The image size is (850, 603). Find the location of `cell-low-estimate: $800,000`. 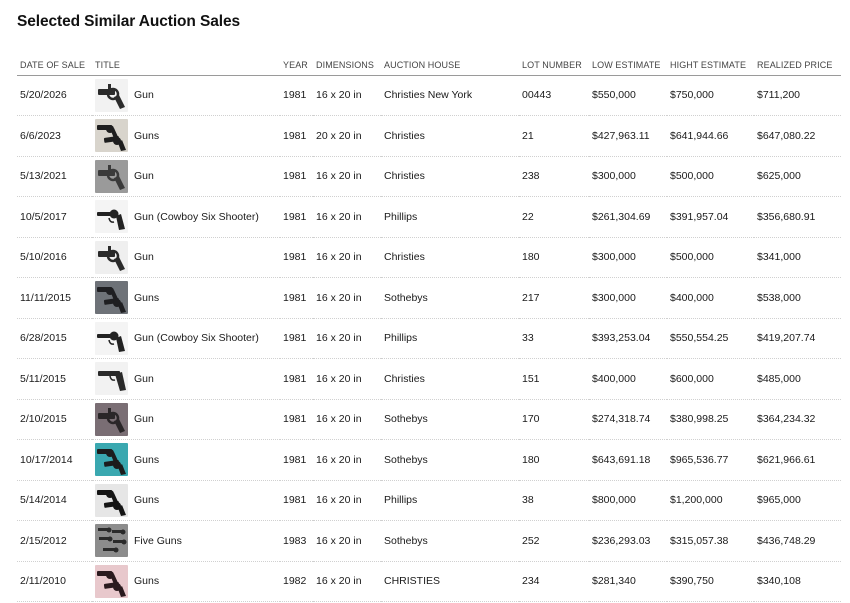

cell-low-estimate: $800,000 is located at coordinates (628, 500).